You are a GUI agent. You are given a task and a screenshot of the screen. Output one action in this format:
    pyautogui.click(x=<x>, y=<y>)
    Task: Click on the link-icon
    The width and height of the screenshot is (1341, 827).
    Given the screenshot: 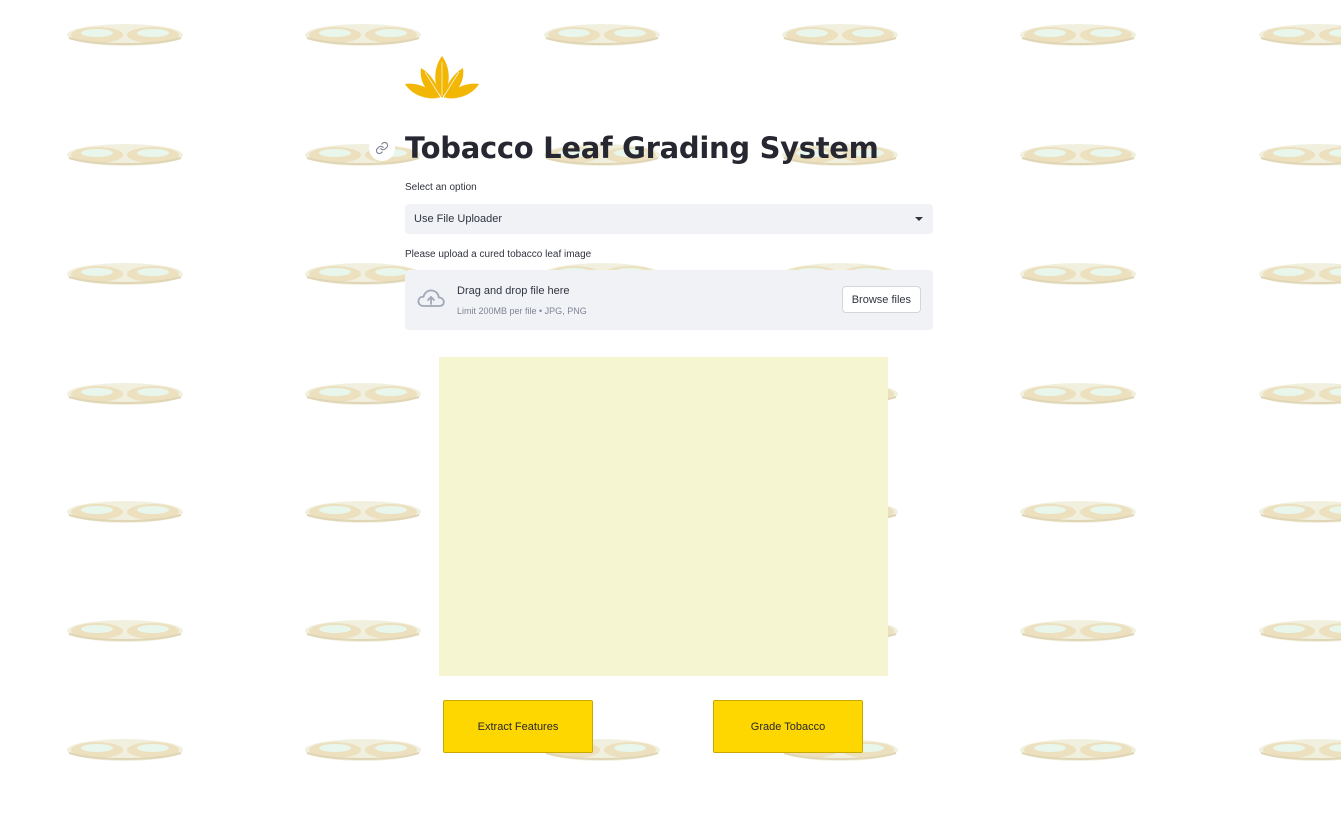 What is the action you would take?
    pyautogui.click(x=382, y=148)
    